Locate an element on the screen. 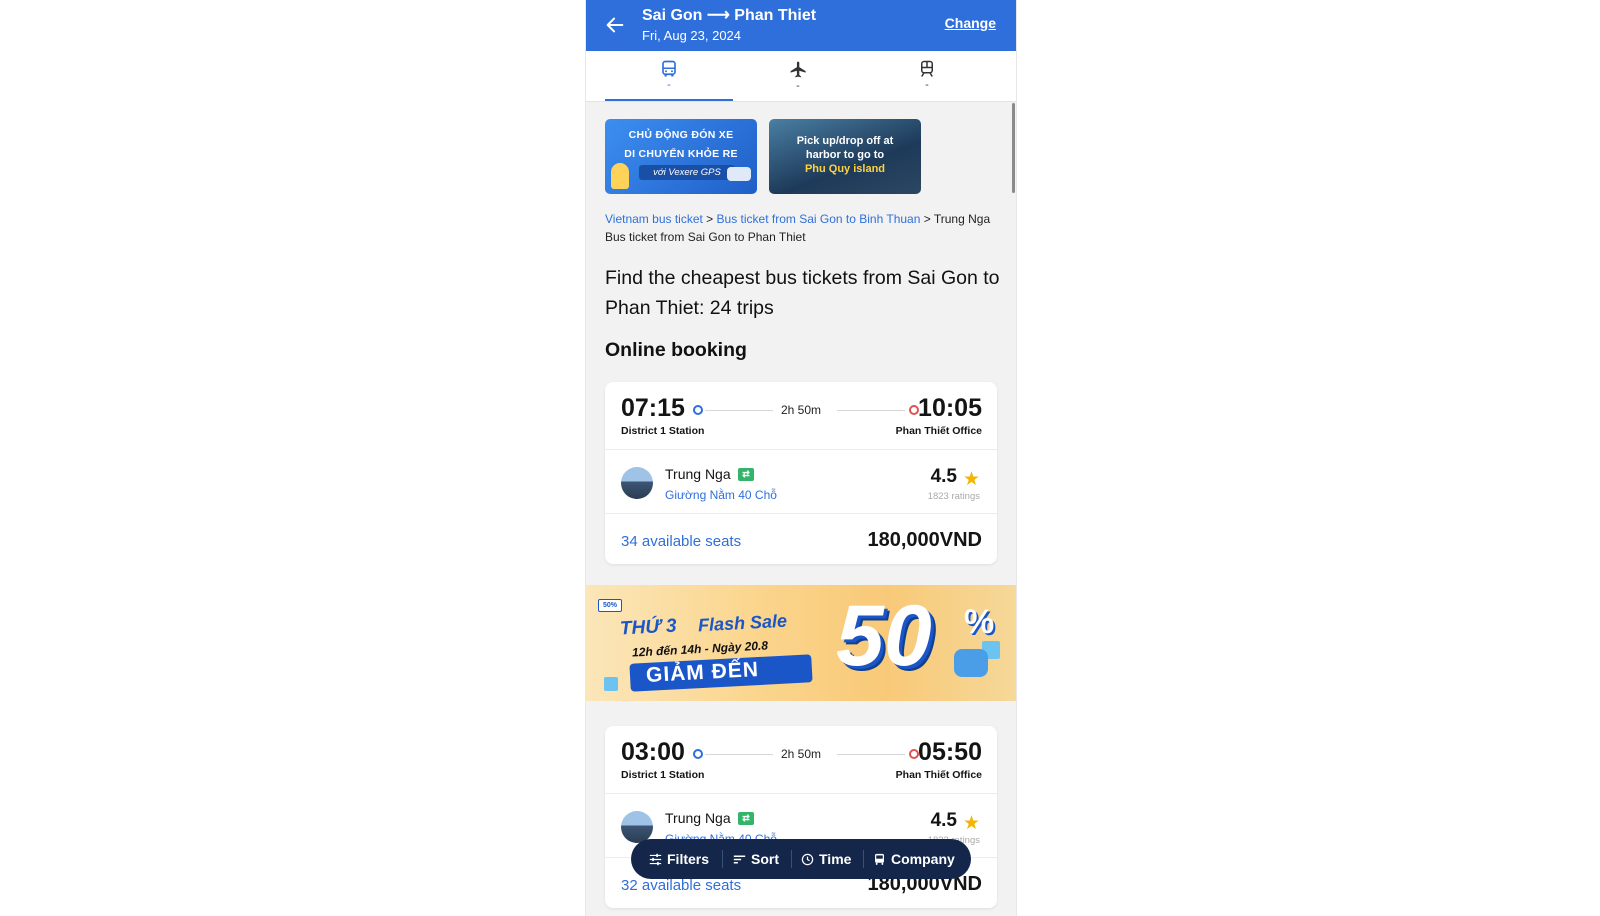 The width and height of the screenshot is (1600, 916). sale-percent: % is located at coordinates (979, 622).